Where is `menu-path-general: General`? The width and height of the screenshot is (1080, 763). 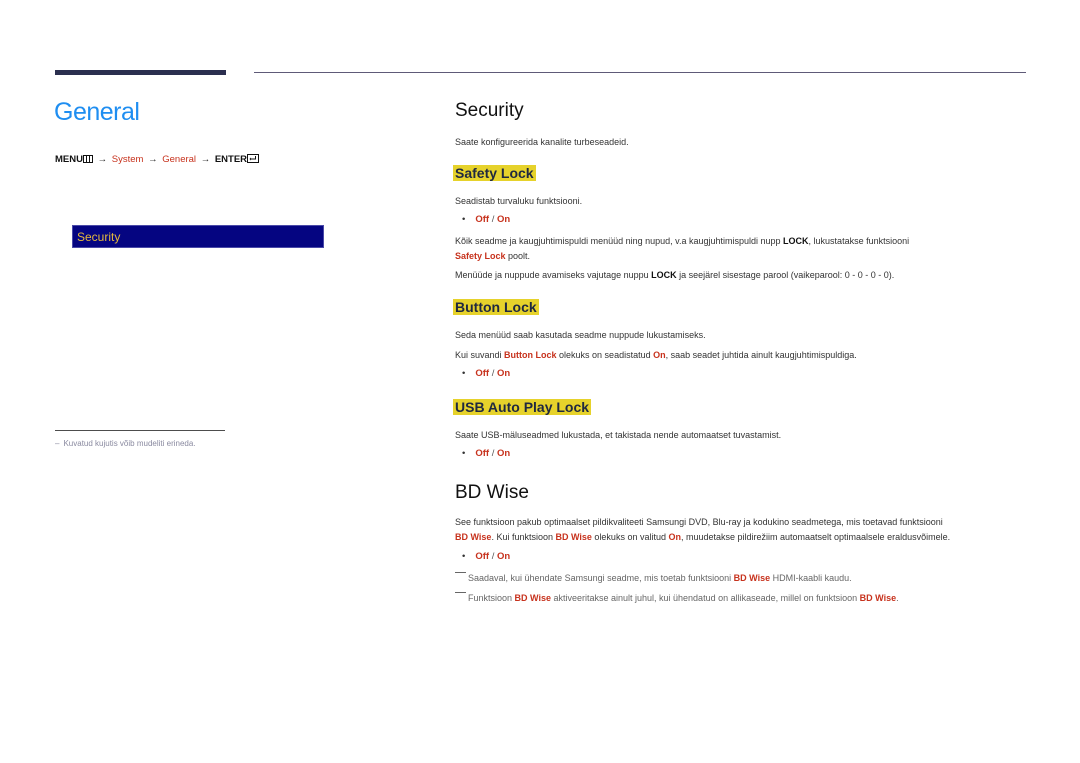
menu-path-general: General is located at coordinates (179, 159).